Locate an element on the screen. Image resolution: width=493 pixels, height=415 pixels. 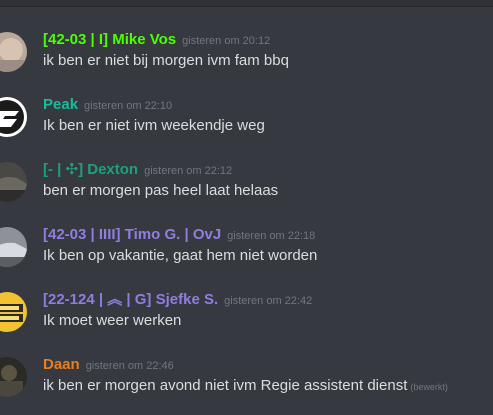
message-header: Peak gisteren om 22:10 is located at coordinates (107, 105).